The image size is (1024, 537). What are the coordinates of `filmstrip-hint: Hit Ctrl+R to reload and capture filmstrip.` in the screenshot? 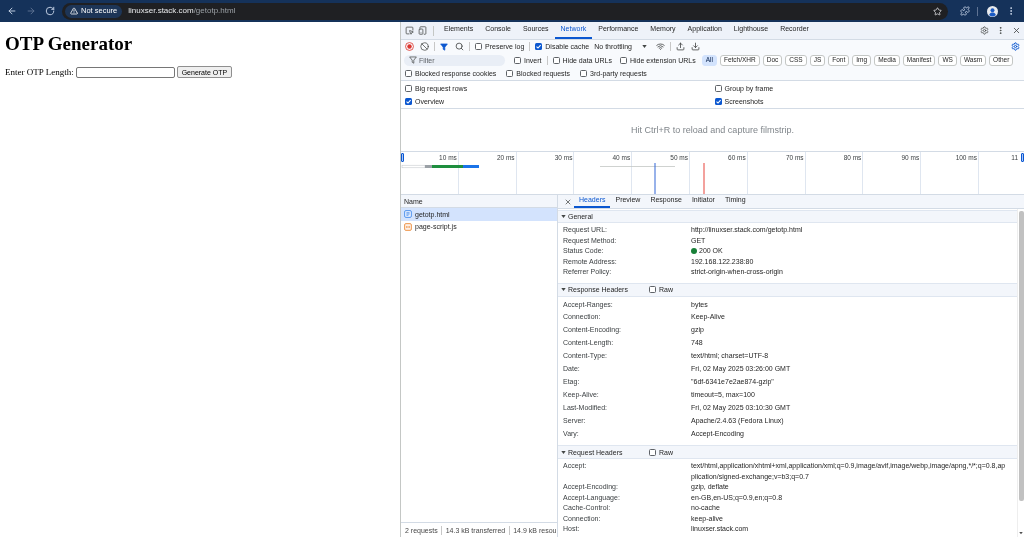 It's located at (712, 130).